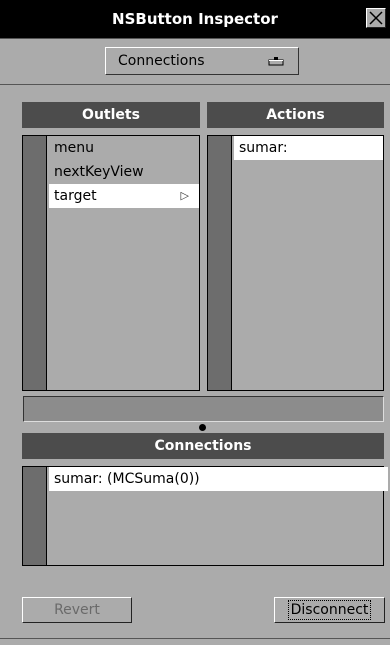 This screenshot has width=390, height=645. Describe the element at coordinates (203, 446) in the screenshot. I see `connections-header: Connections` at that location.